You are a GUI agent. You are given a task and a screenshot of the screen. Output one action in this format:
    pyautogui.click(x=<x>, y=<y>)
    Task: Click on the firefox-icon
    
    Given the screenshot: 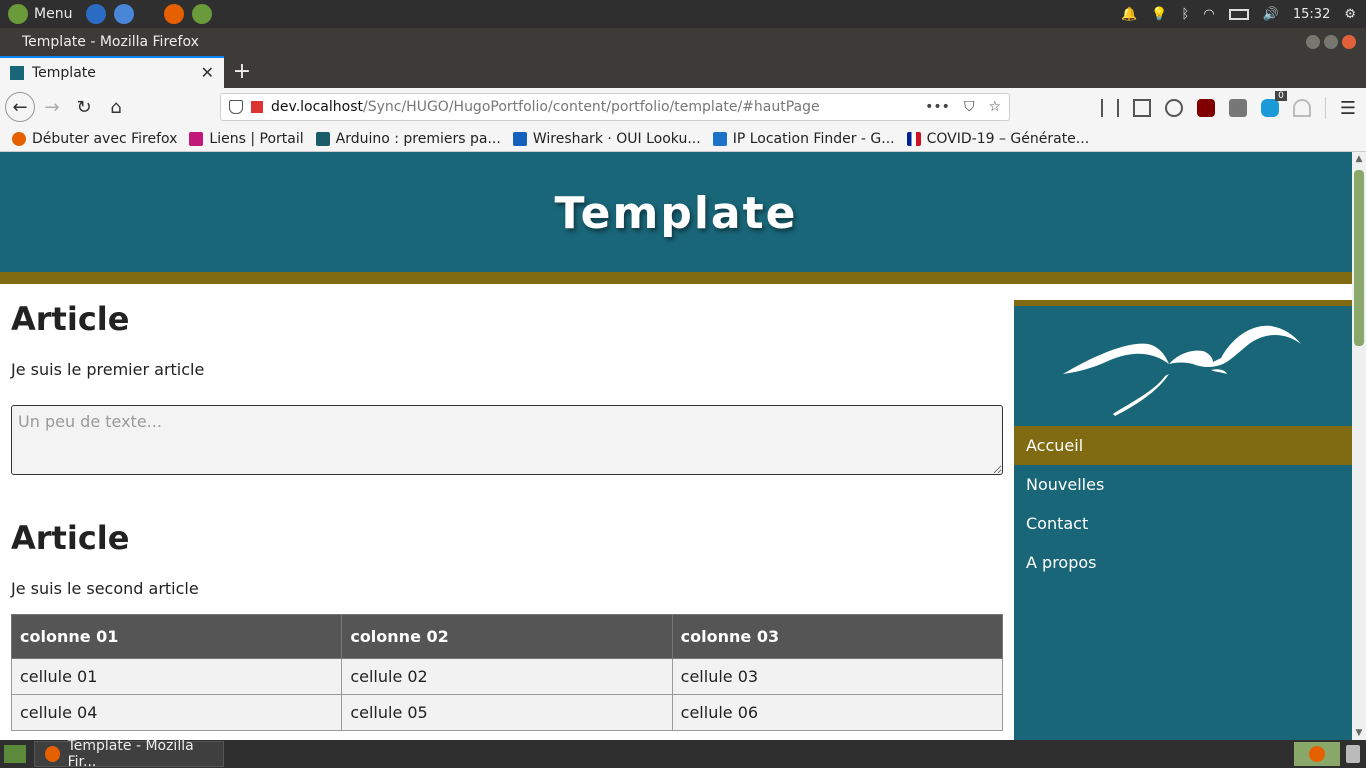 What is the action you would take?
    pyautogui.click(x=174, y=14)
    